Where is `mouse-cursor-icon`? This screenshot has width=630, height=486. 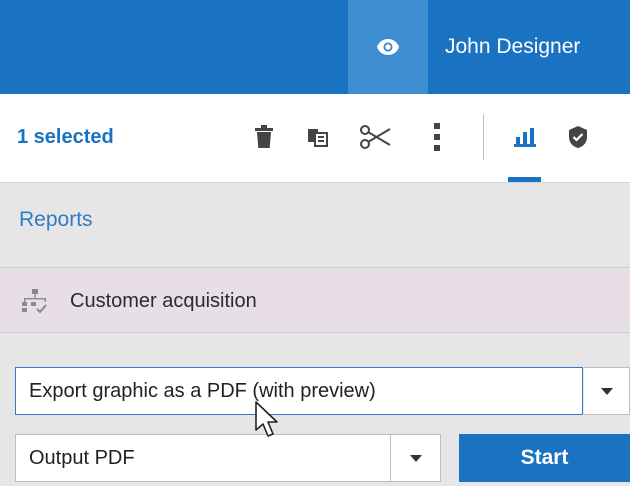 mouse-cursor-icon is located at coordinates (266, 419).